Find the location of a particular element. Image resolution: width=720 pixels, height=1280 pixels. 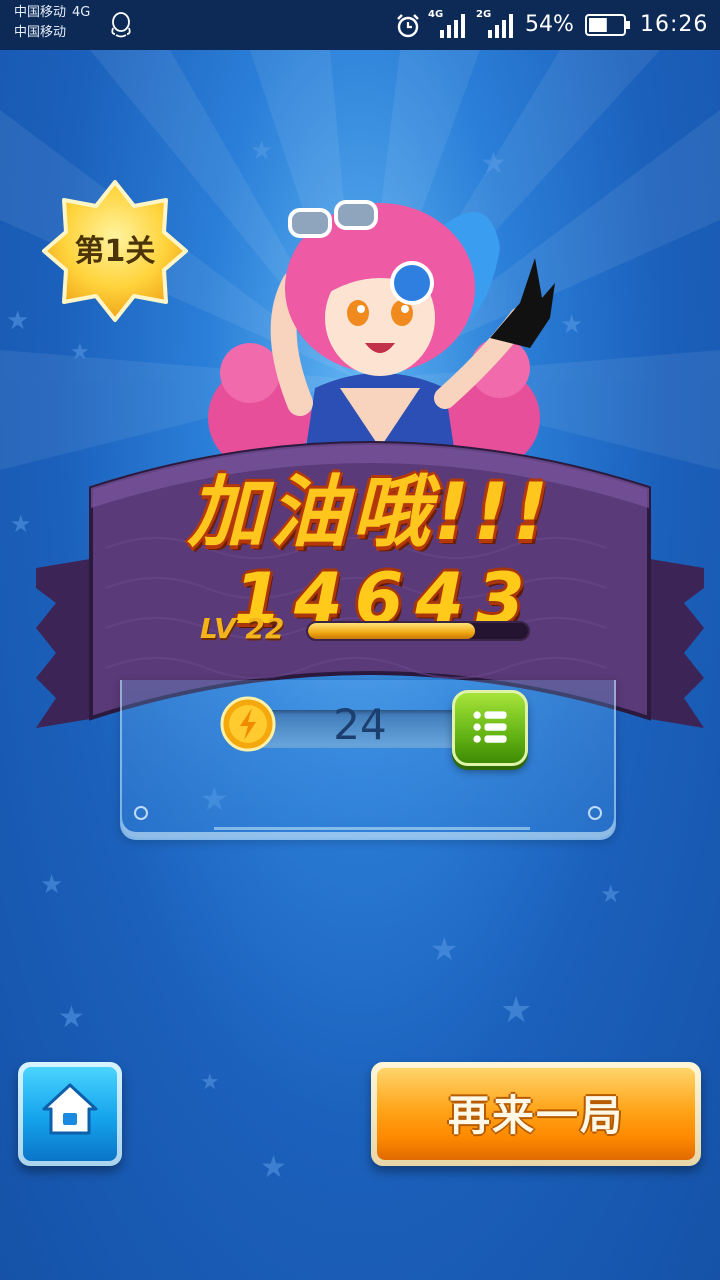

list-button is located at coordinates (490, 728).